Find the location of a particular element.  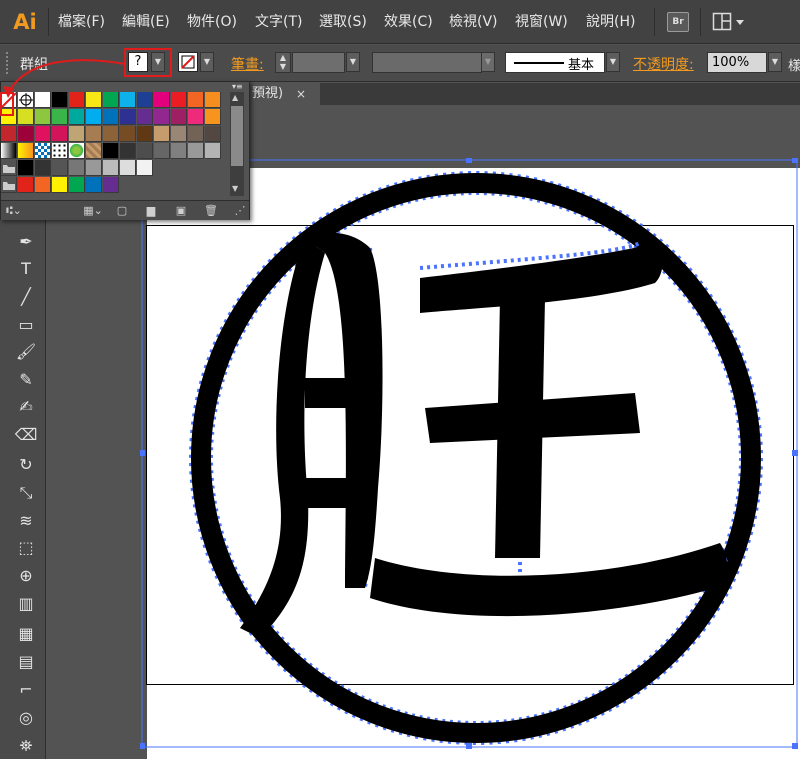

pen-tool-icon: ✒ is located at coordinates (26, 242).